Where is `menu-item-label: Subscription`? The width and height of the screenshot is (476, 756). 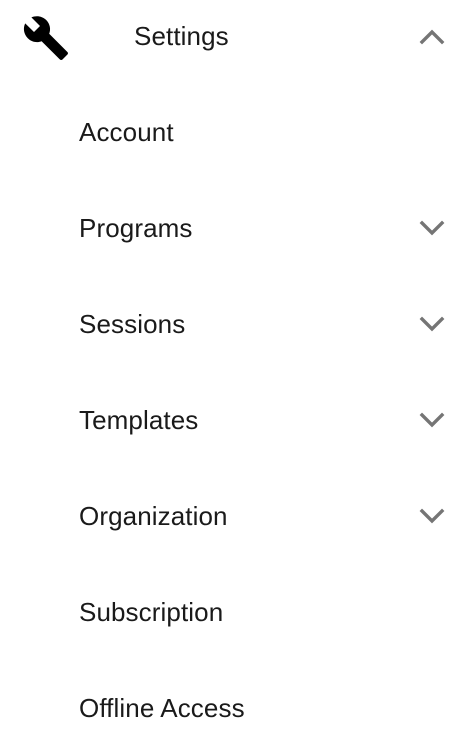 menu-item-label: Subscription is located at coordinates (151, 611).